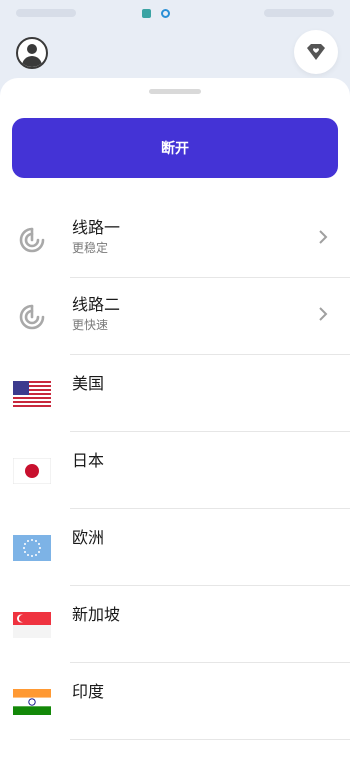 Image resolution: width=350 pixels, height=758 pixels. I want to click on us-flag-icon, so click(32, 393).